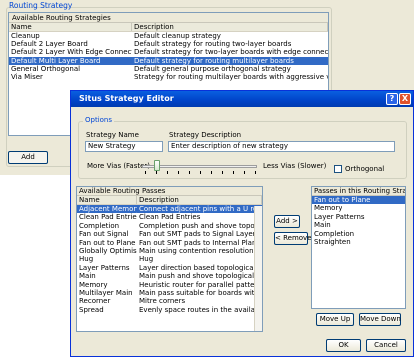  Describe the element at coordinates (146, 259) in the screenshot. I see `pass-description: Hug` at that location.